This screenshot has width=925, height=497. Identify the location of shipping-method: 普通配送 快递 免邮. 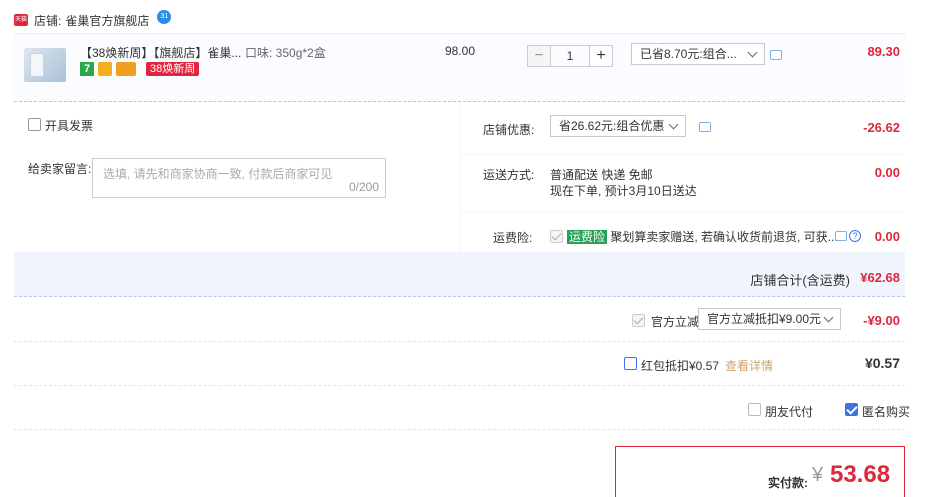
(601, 175).